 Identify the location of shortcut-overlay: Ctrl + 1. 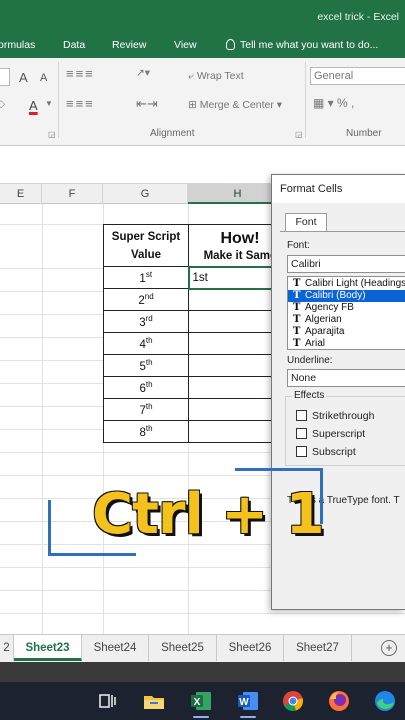
(208, 514).